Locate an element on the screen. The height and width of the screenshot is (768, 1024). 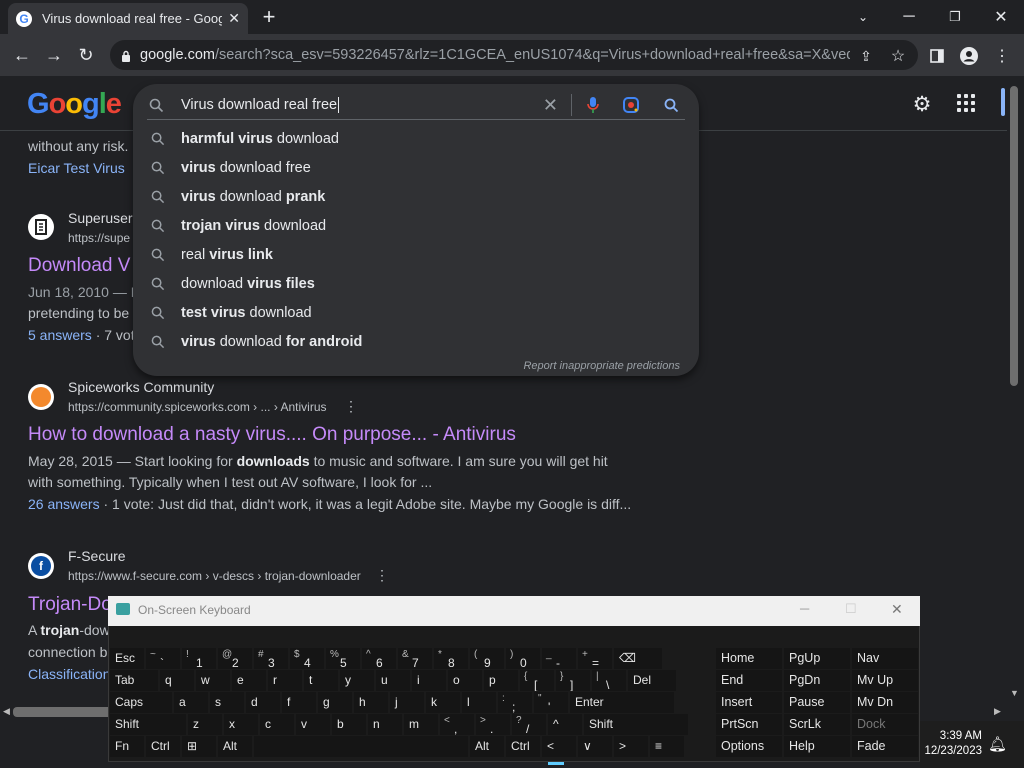
osk-key: f is located at coordinates (299, 702).